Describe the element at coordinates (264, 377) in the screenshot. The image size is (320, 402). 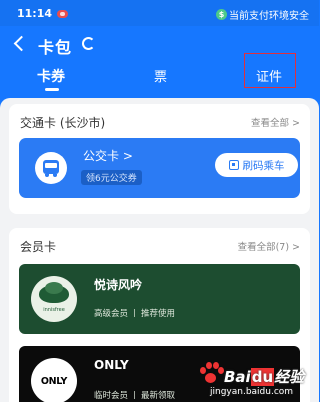
I see `watermark-brand: Baidu经验` at that location.